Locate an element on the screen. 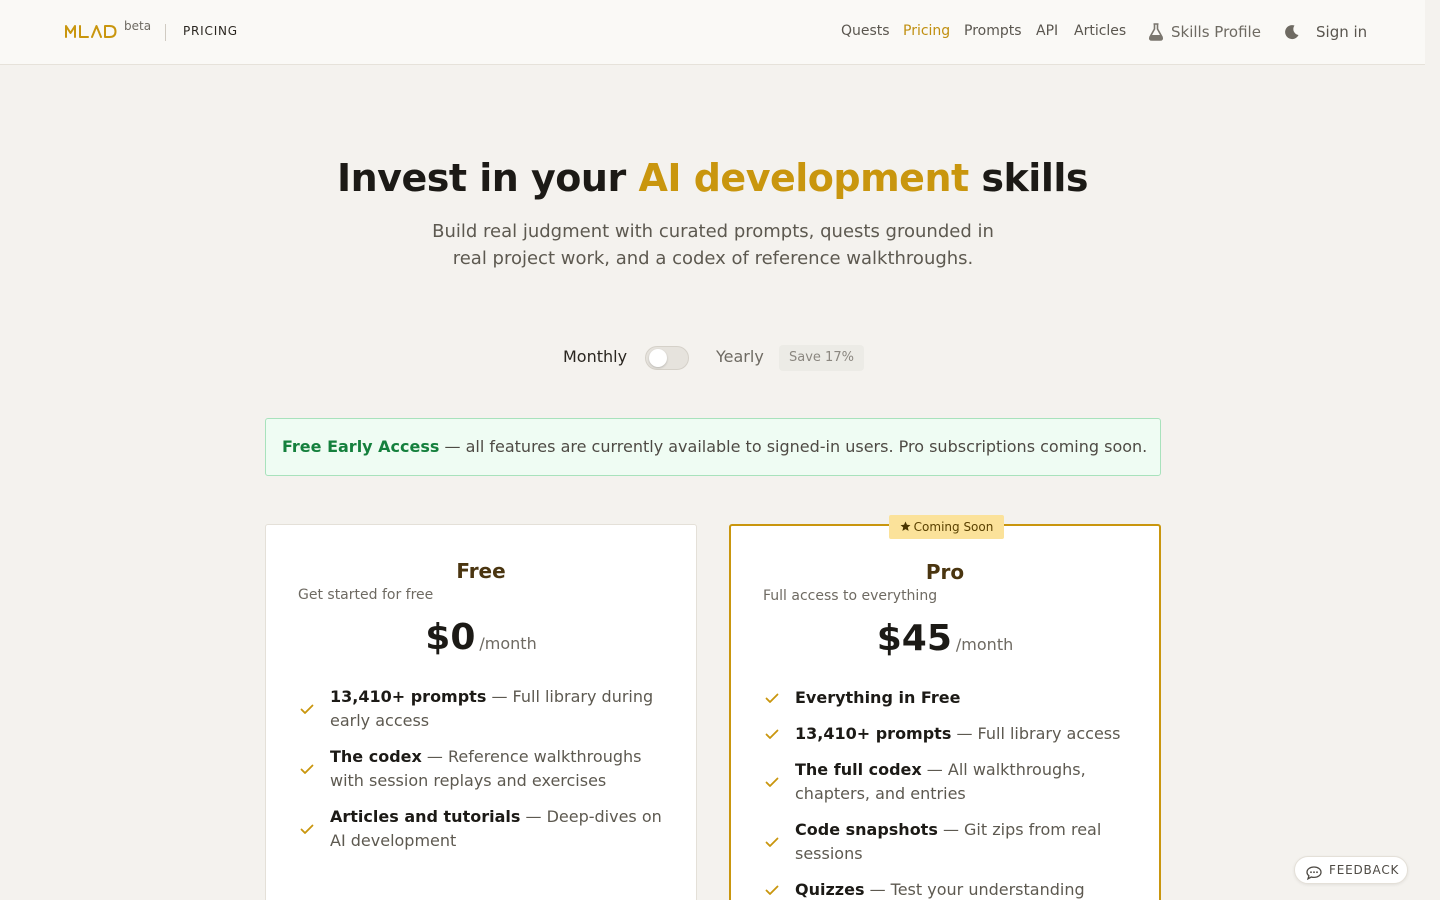 This screenshot has height=900, width=1440. star-icon is located at coordinates (905, 526).